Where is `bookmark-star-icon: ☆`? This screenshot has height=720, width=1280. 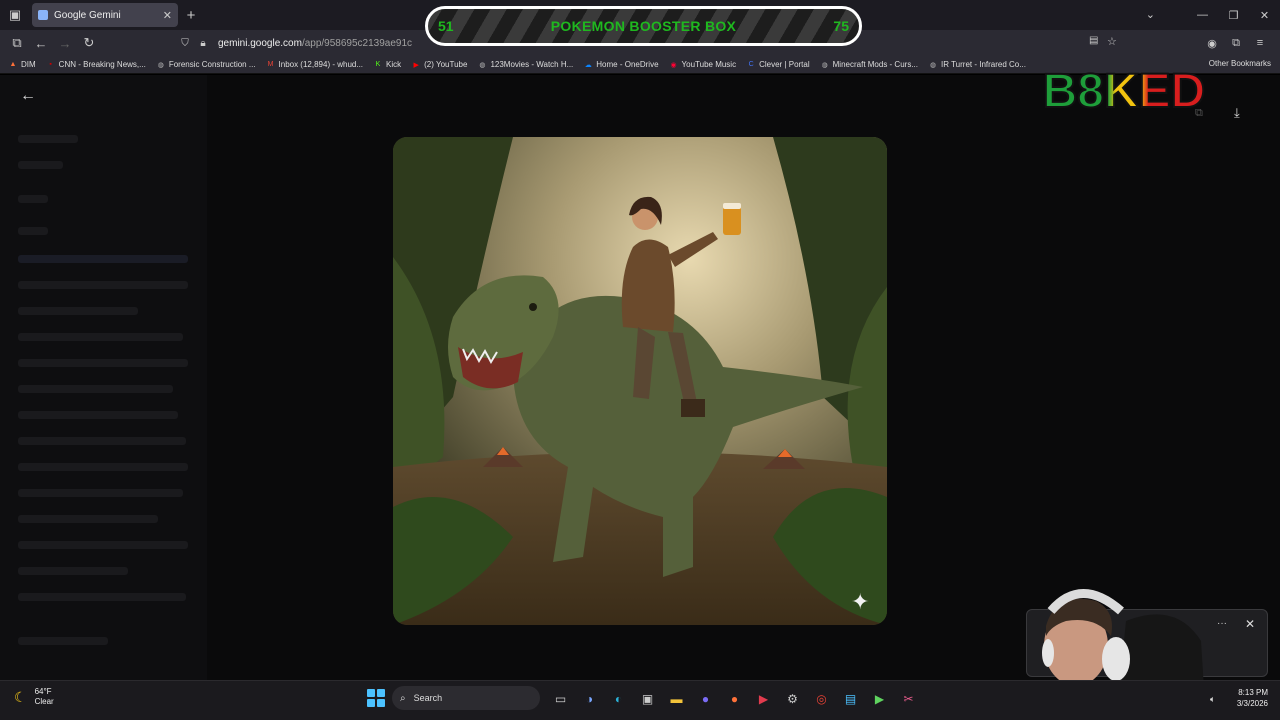 bookmark-star-icon: ☆ is located at coordinates (1112, 41).